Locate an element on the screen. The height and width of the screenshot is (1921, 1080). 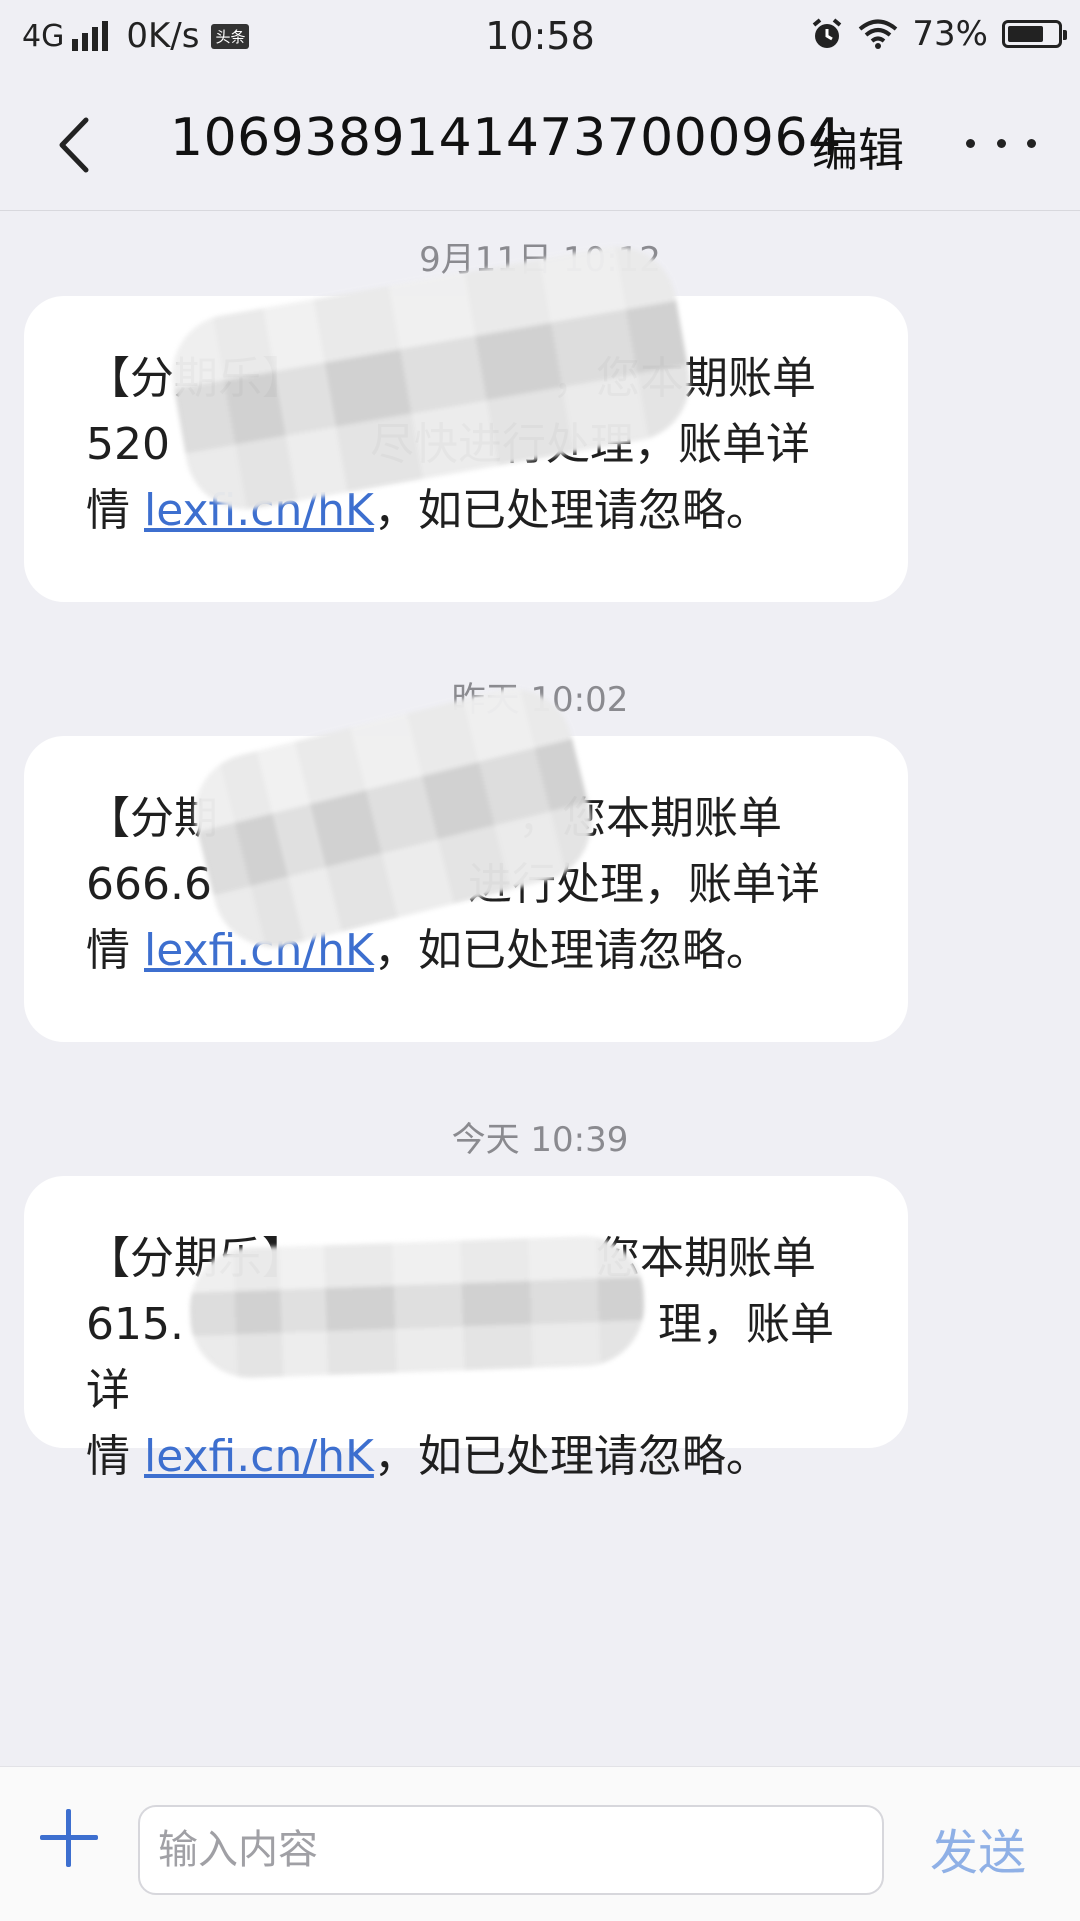
status-right: 73% is located at coordinates (938, 34).